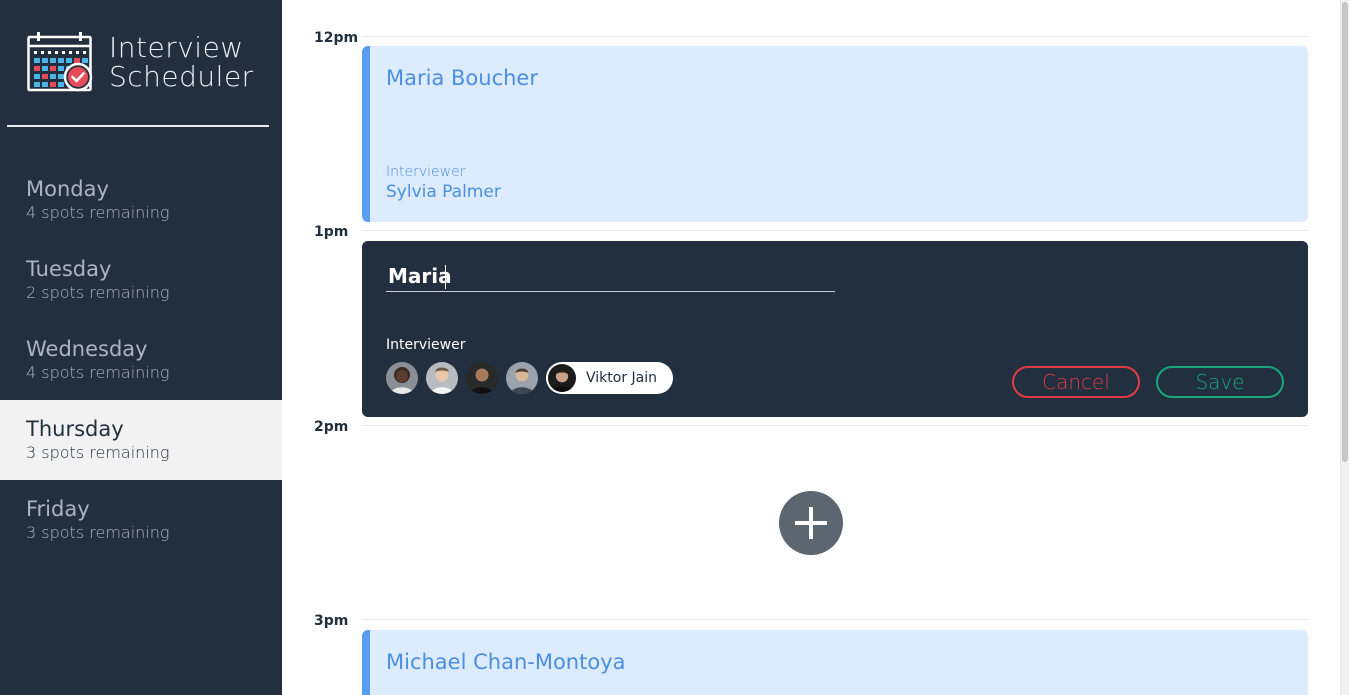 The width and height of the screenshot is (1349, 695). Describe the element at coordinates (87, 349) in the screenshot. I see `day-name: Wednesday` at that location.